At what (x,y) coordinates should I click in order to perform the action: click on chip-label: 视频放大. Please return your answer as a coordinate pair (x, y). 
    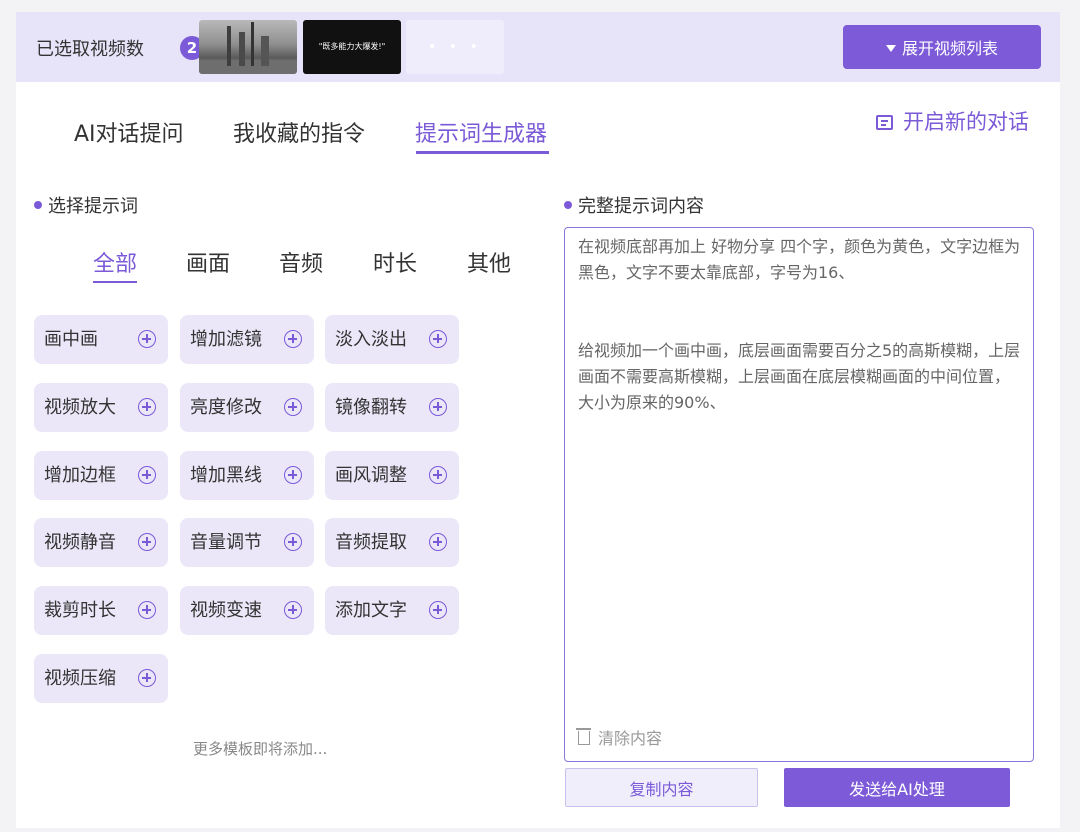
    Looking at the image, I should click on (80, 407).